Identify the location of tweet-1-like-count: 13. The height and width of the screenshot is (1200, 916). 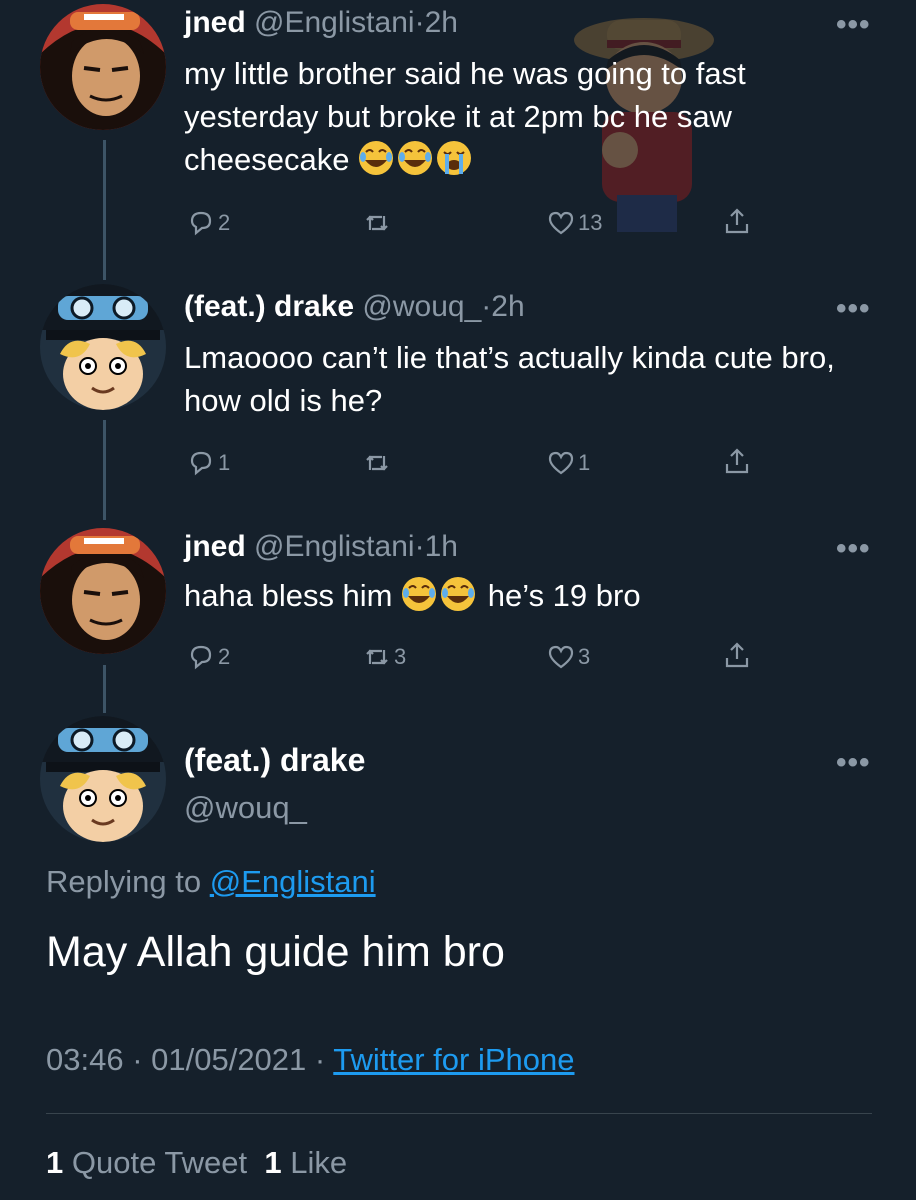
(590, 222).